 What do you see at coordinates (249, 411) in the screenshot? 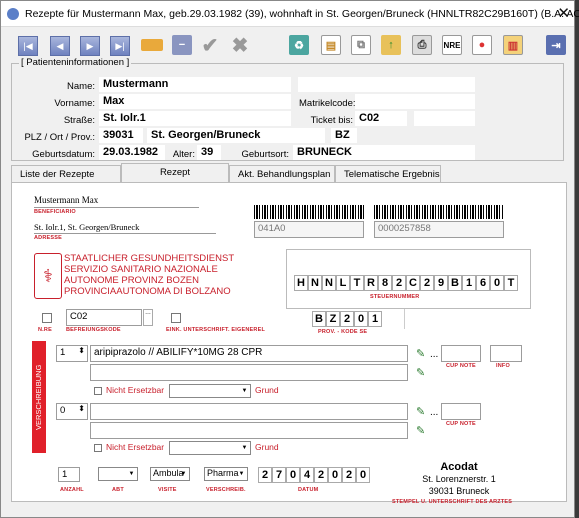
I see `drug-2-field` at bounding box center [249, 411].